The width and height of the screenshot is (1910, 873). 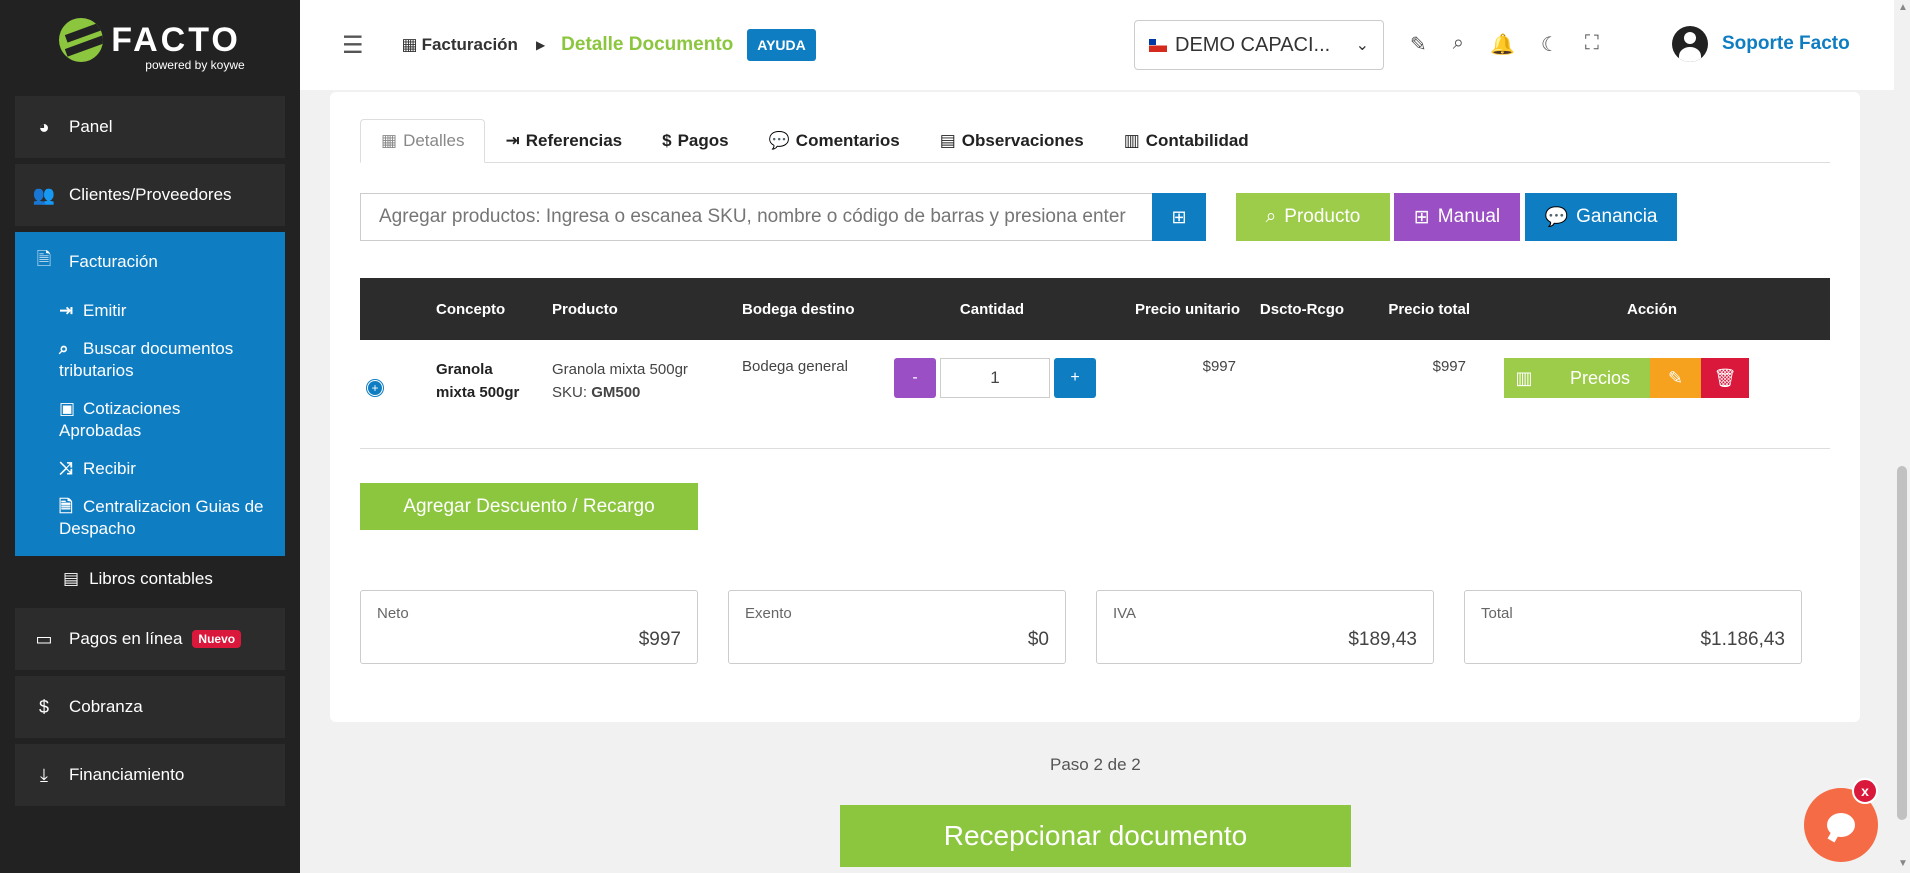 What do you see at coordinates (992, 309) in the screenshot?
I see `table-header: Cantidad` at bounding box center [992, 309].